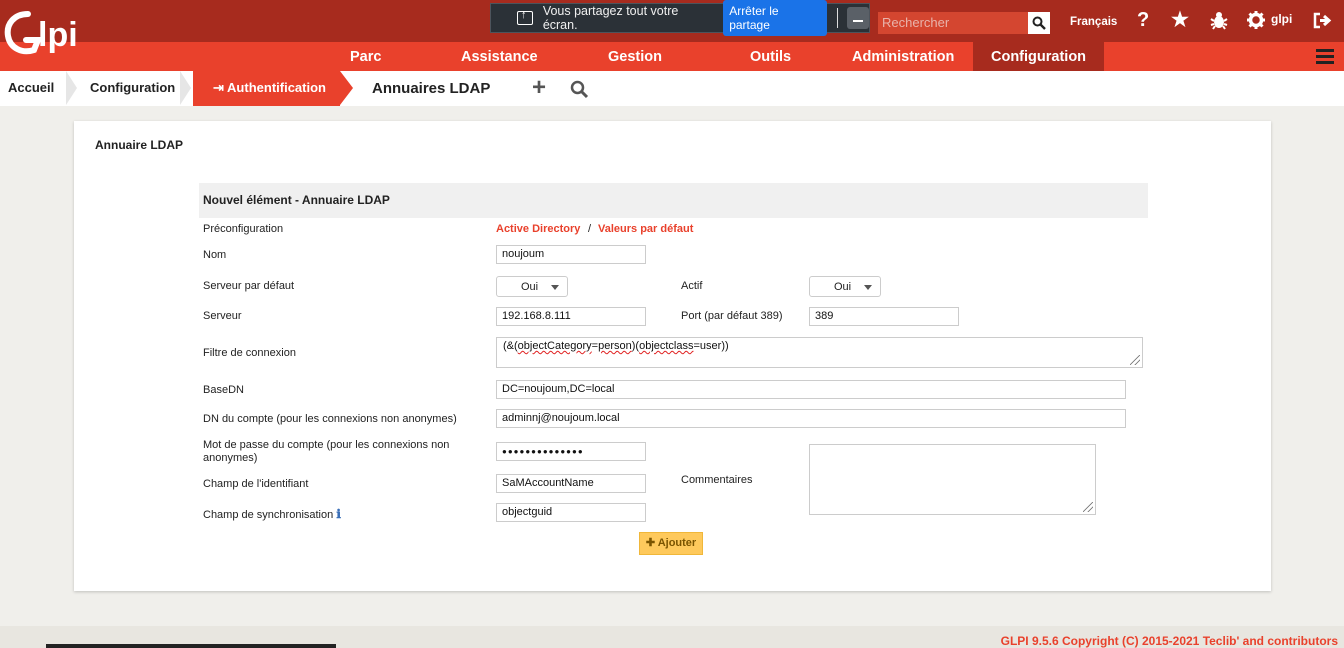  I want to click on stop-sharing-button: Arrêter le partage, so click(775, 18).